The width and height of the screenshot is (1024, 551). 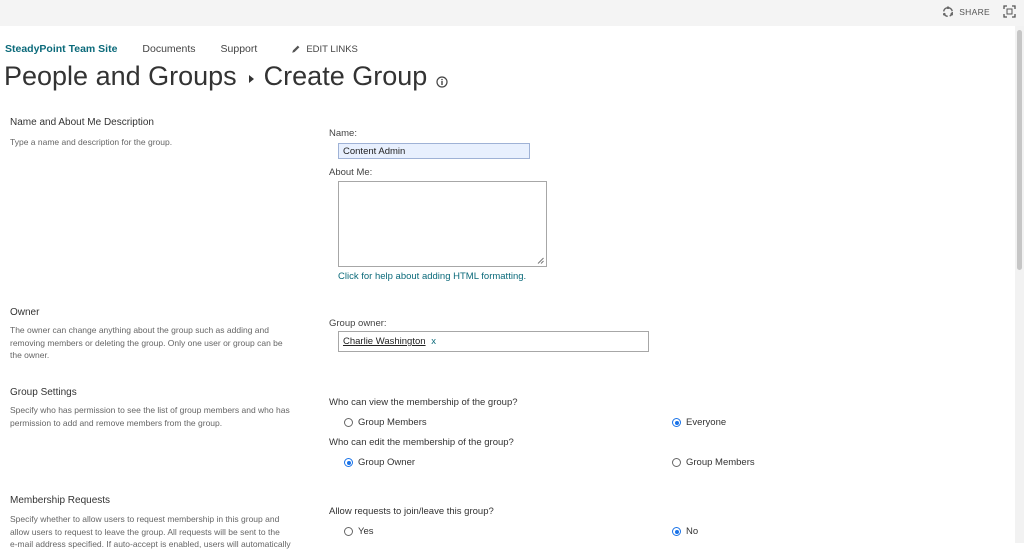 What do you see at coordinates (345, 76) in the screenshot?
I see `breadcrumb-current: Create Group` at bounding box center [345, 76].